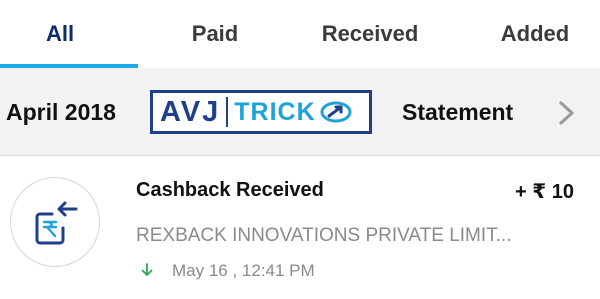  I want to click on month-label: April 2018, so click(61, 111).